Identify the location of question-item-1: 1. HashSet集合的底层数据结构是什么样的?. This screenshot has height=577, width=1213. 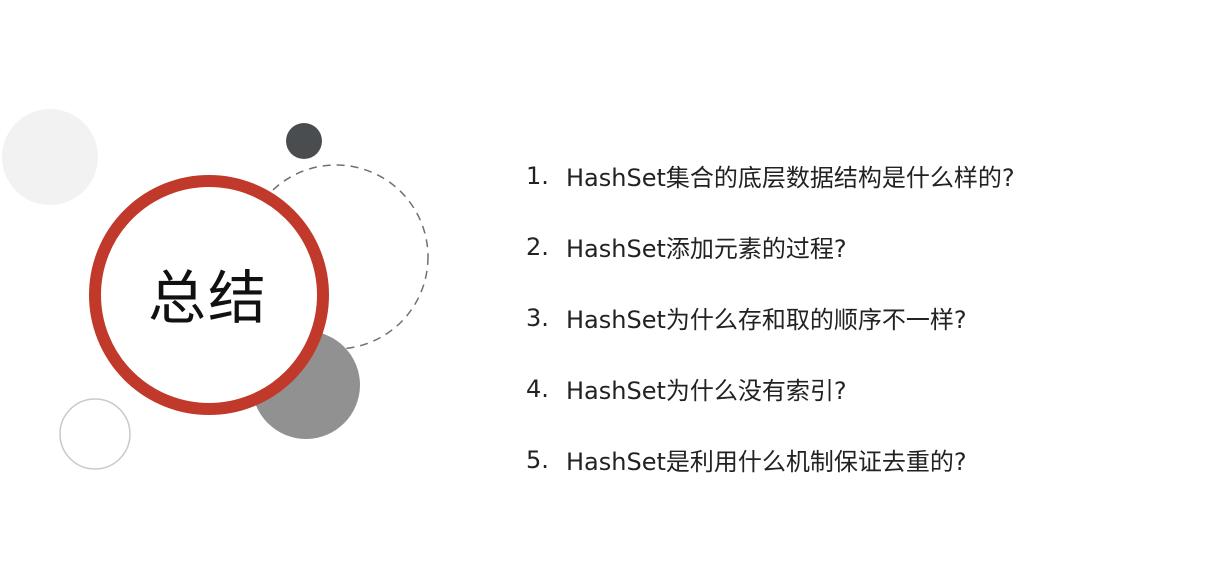
(770, 175).